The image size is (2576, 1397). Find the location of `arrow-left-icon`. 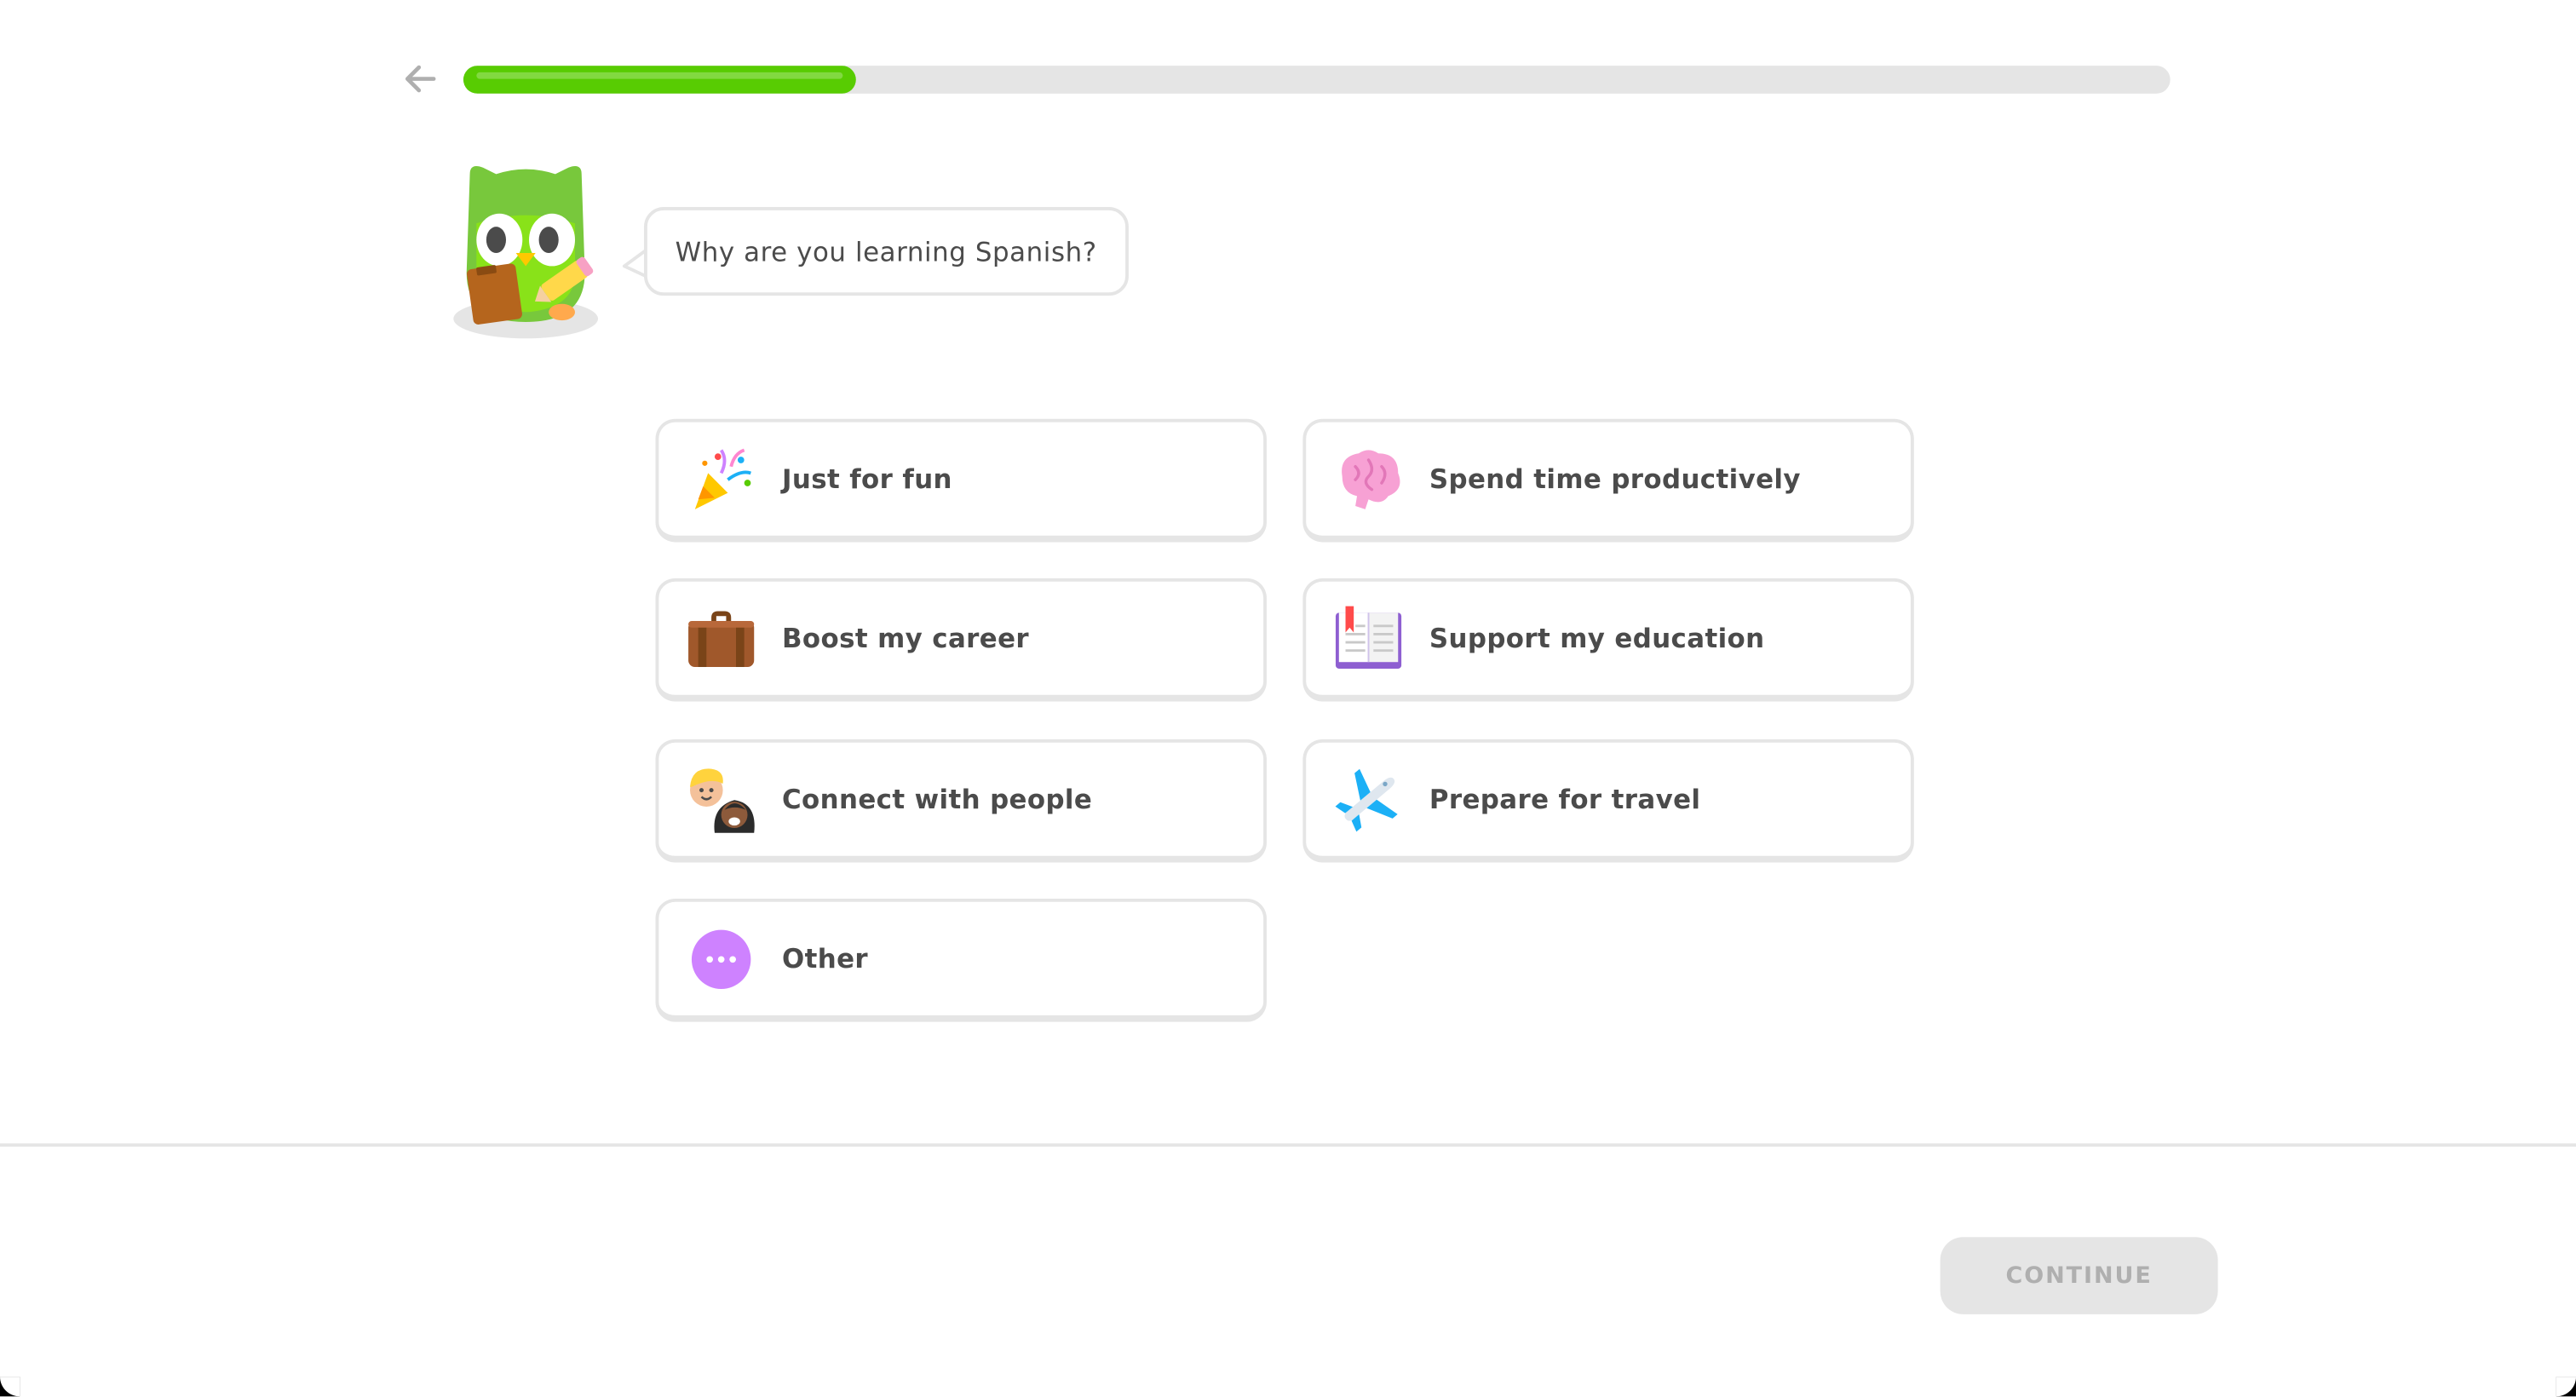

arrow-left-icon is located at coordinates (421, 79).